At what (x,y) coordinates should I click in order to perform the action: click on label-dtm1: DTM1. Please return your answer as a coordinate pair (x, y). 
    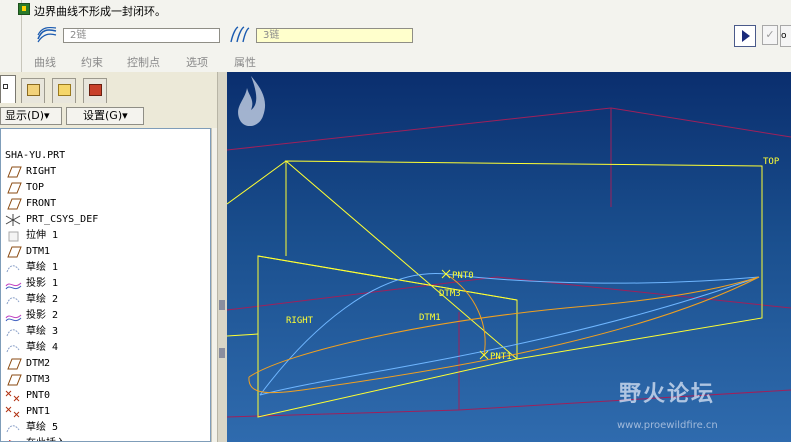
    Looking at the image, I should click on (430, 318).